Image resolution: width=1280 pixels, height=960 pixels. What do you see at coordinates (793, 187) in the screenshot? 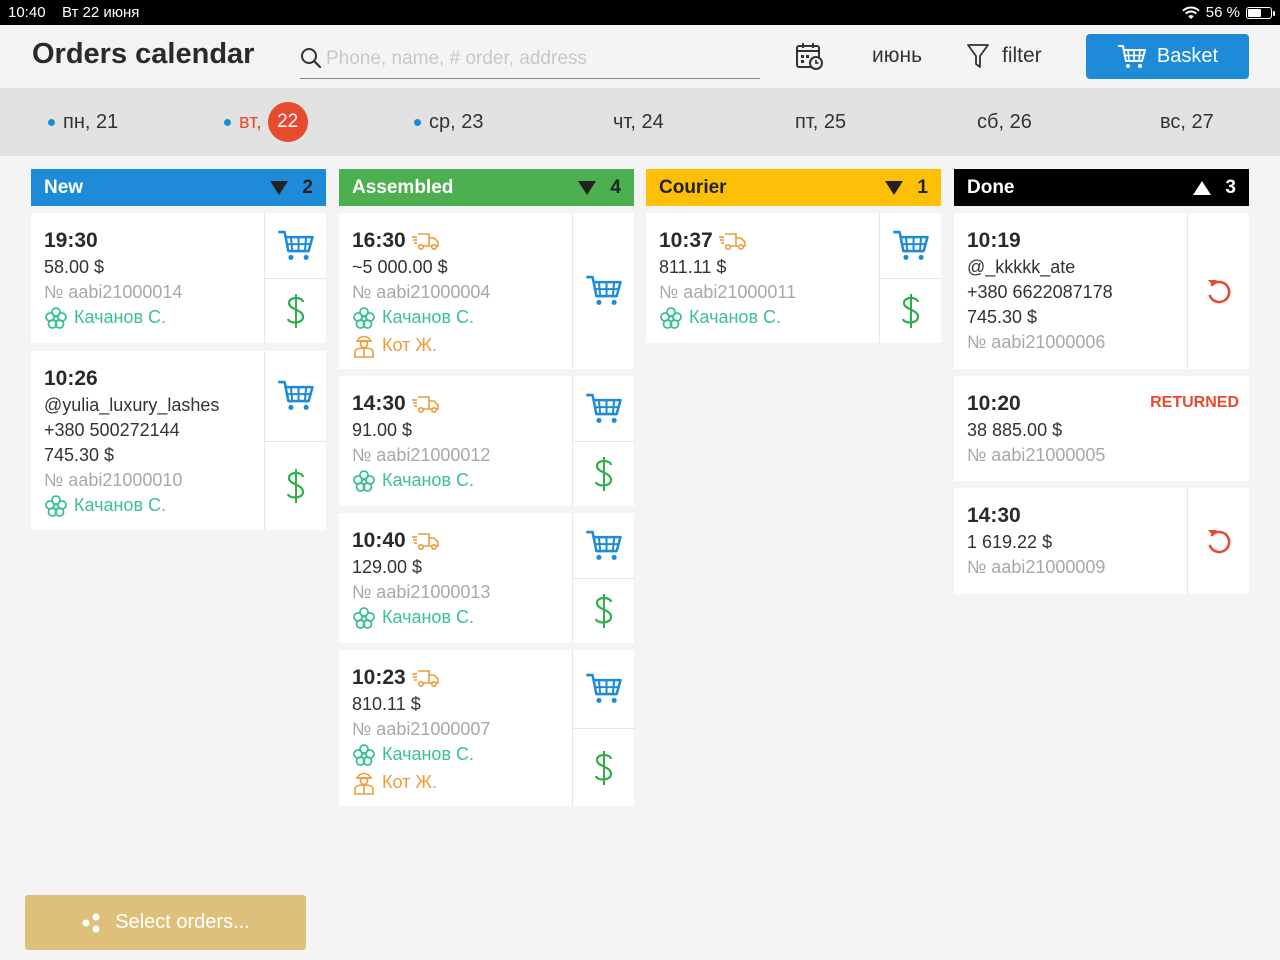
I see `column-header-courier: Courier 1` at bounding box center [793, 187].